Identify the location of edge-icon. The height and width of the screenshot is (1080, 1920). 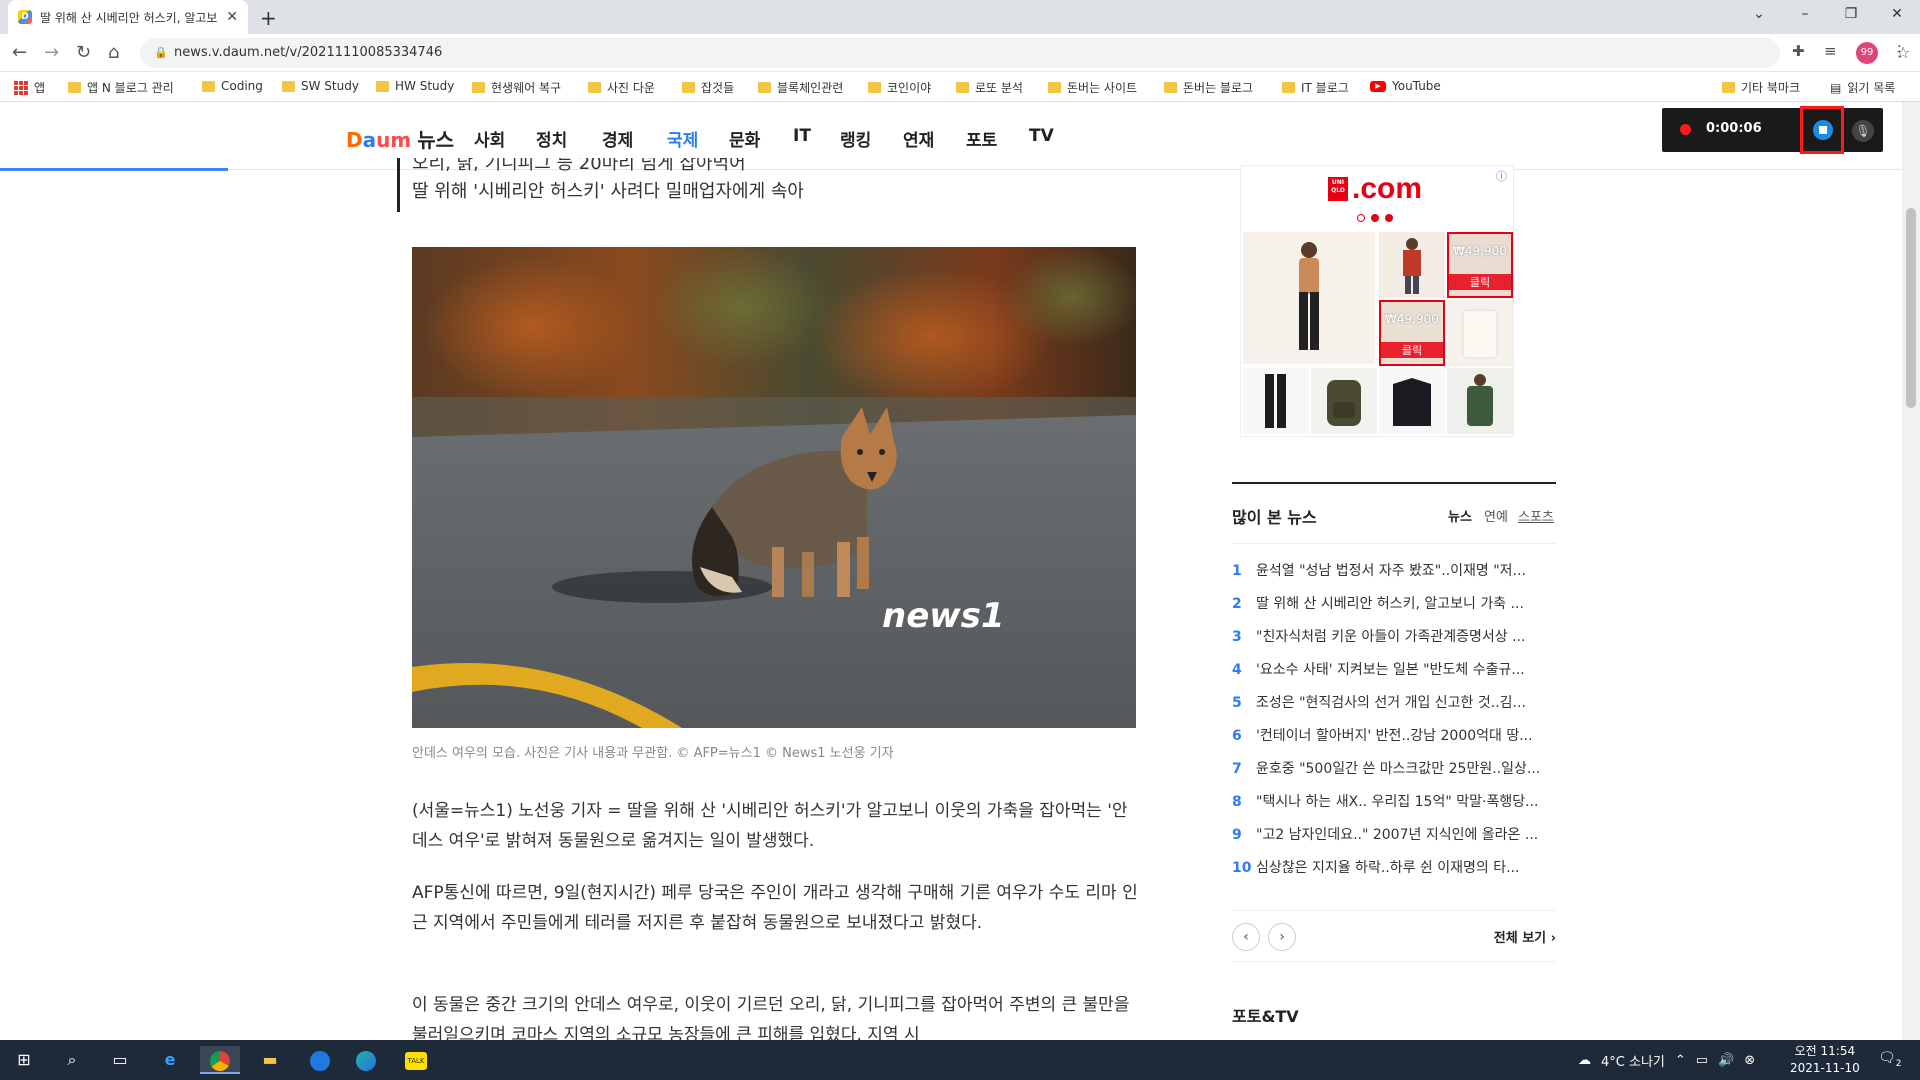
(366, 1060).